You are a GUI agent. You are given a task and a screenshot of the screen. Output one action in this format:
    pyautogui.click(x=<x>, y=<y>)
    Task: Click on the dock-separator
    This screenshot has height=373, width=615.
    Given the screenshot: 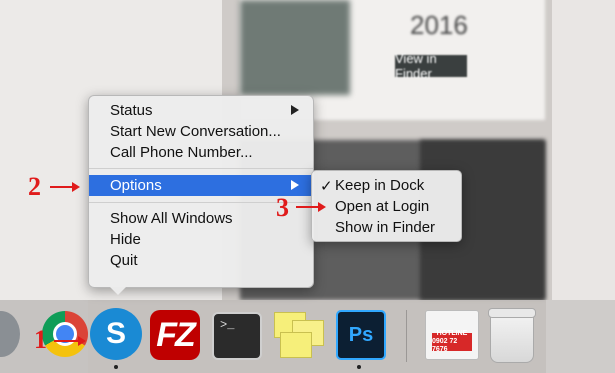 What is the action you would take?
    pyautogui.click(x=406, y=336)
    